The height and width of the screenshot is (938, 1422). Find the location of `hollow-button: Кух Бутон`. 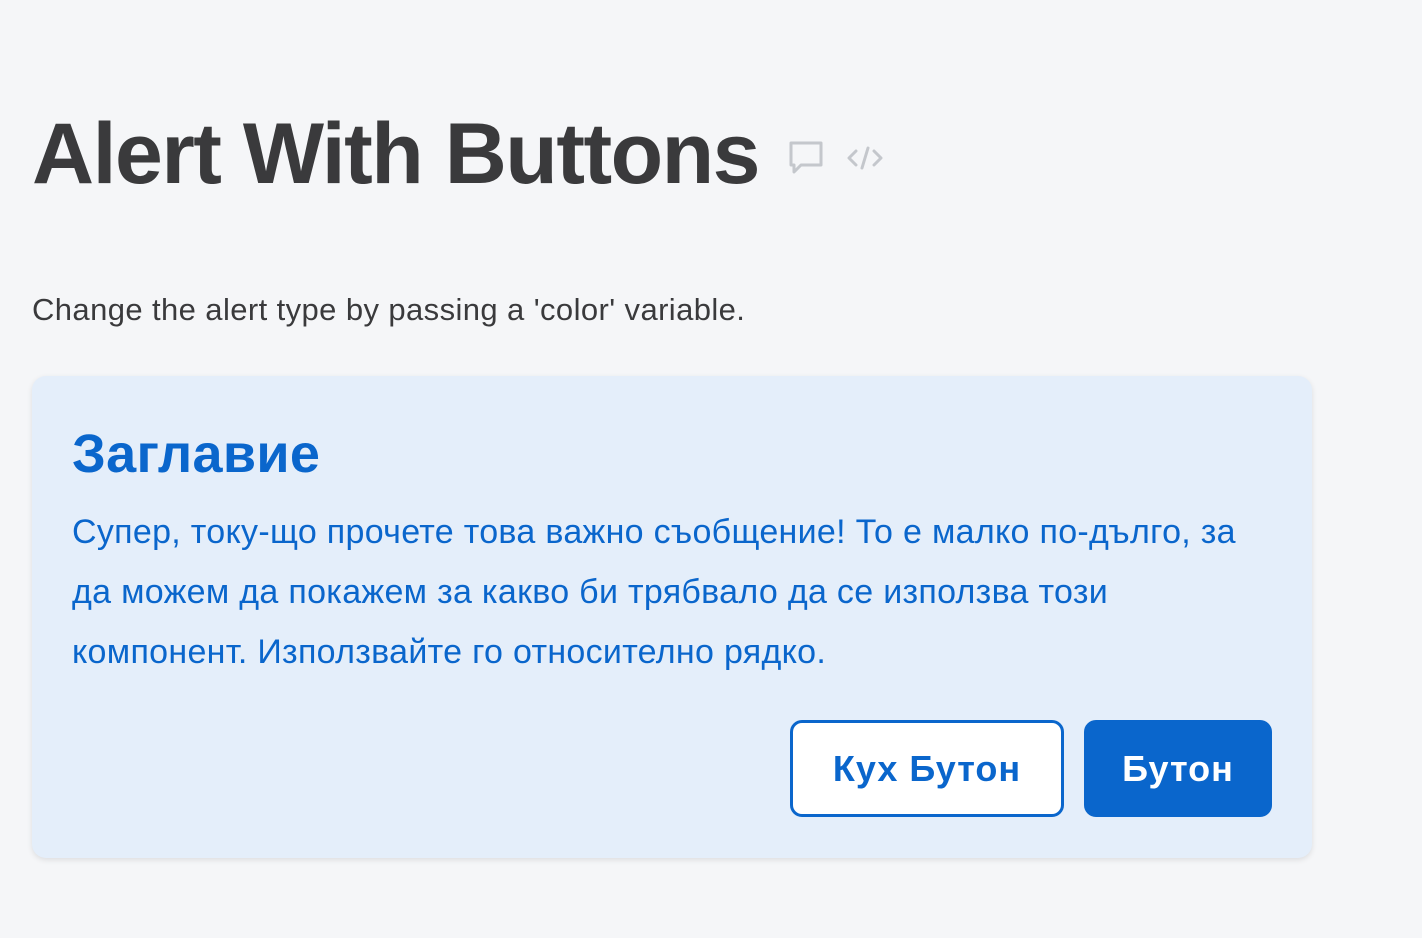

hollow-button: Кух Бутон is located at coordinates (927, 768).